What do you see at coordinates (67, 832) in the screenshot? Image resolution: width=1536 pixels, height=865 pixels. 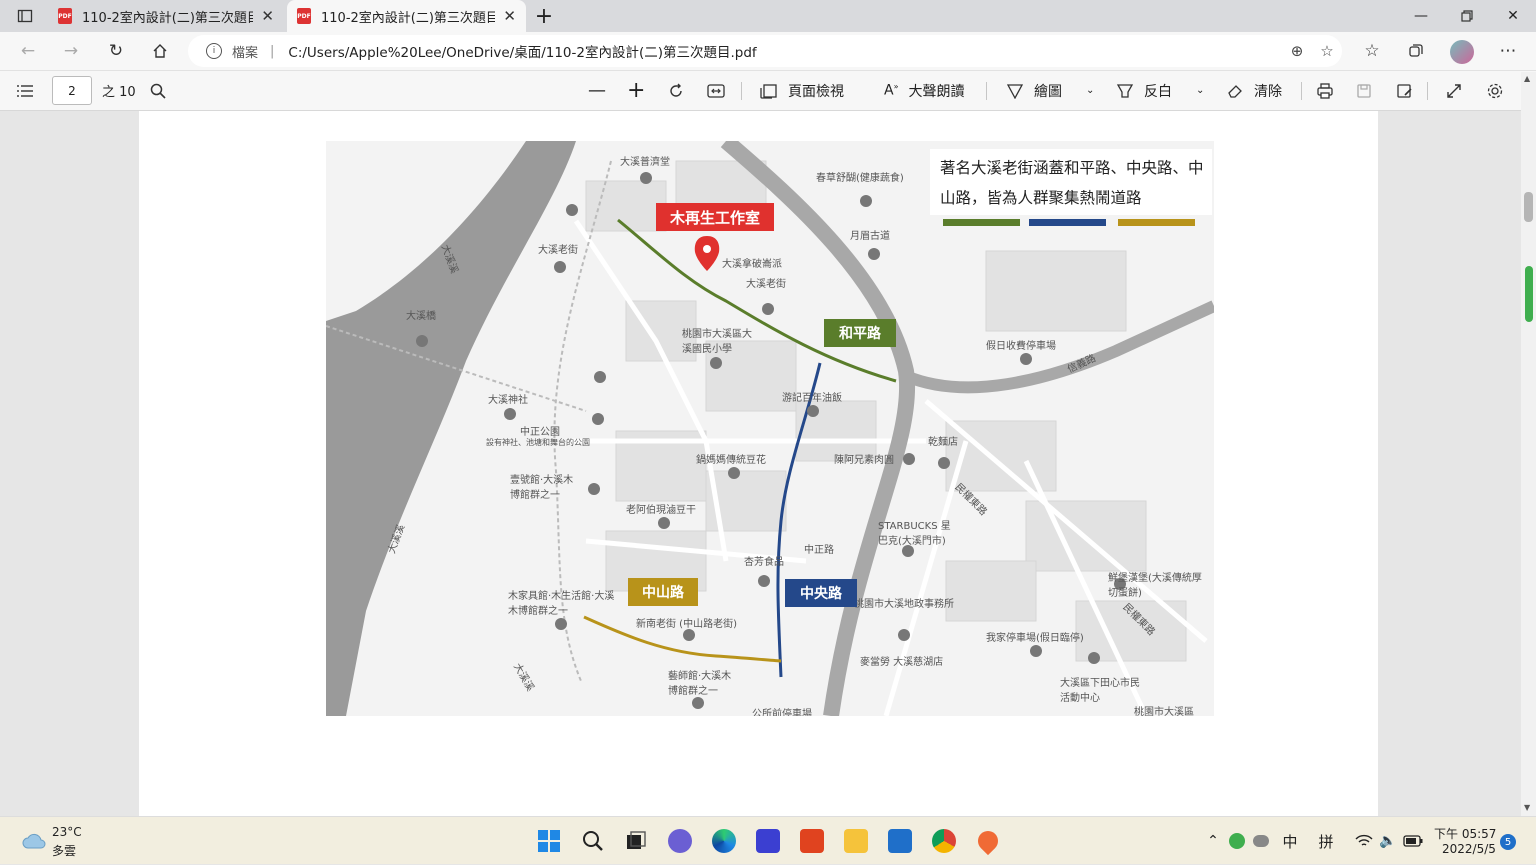 I see `weather-temp: 23°C` at bounding box center [67, 832].